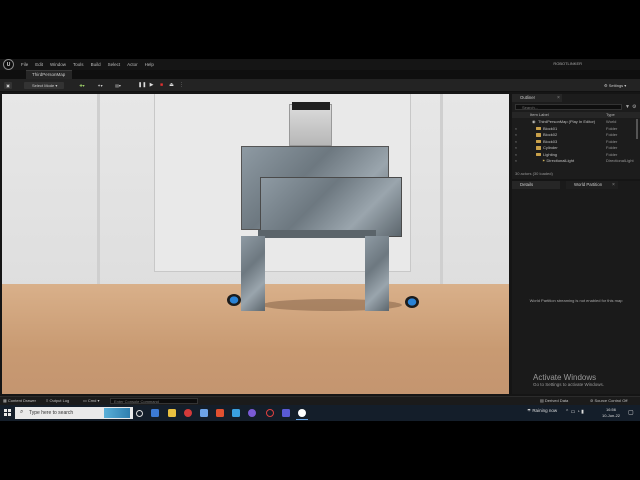  Describe the element at coordinates (96, 64) in the screenshot. I see `menu-build: Build` at that location.